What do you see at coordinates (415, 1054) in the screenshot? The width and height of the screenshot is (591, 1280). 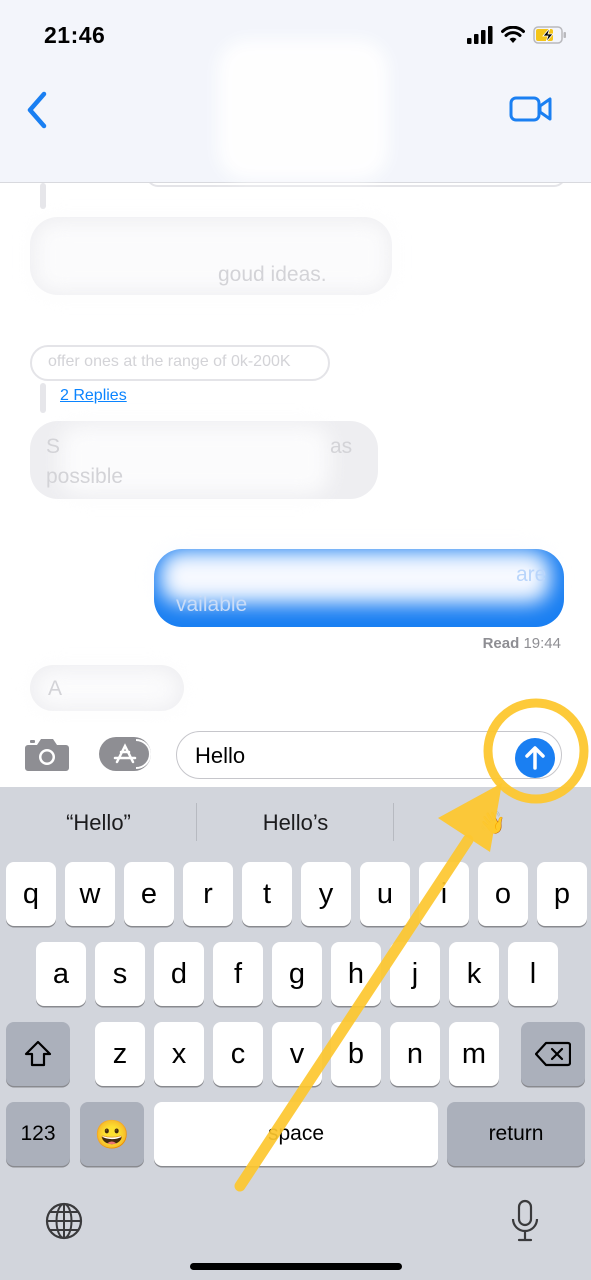 I see `key-n: n` at bounding box center [415, 1054].